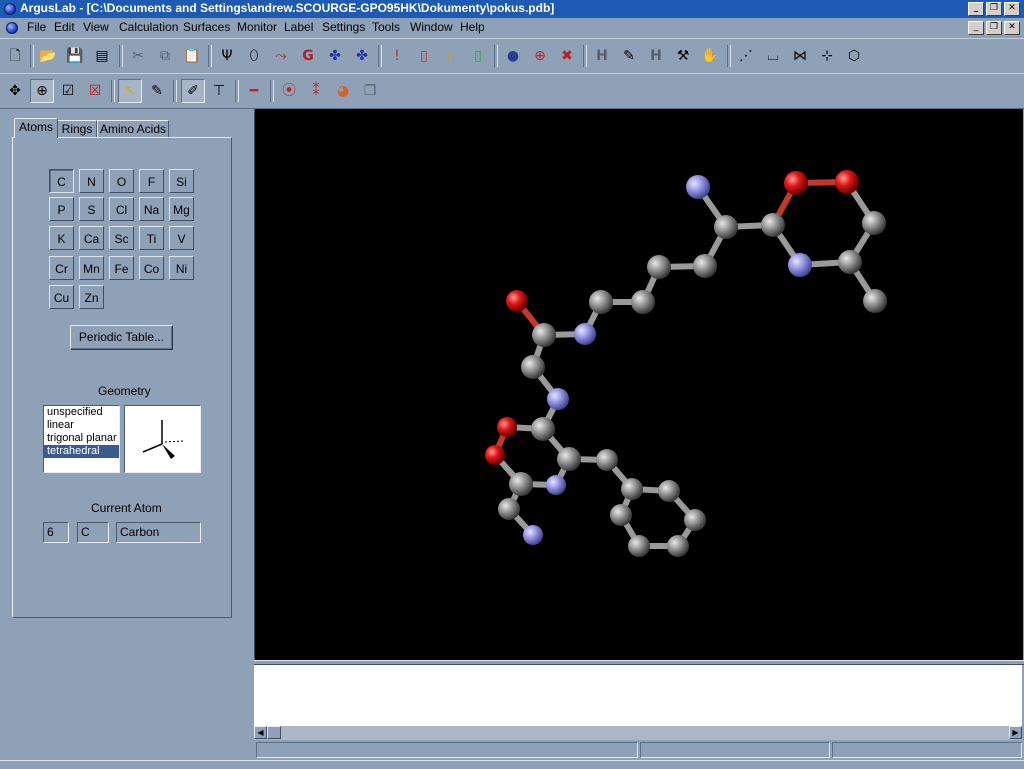 The height and width of the screenshot is (769, 1024). What do you see at coordinates (431, 27) in the screenshot?
I see `menu-window: Window` at bounding box center [431, 27].